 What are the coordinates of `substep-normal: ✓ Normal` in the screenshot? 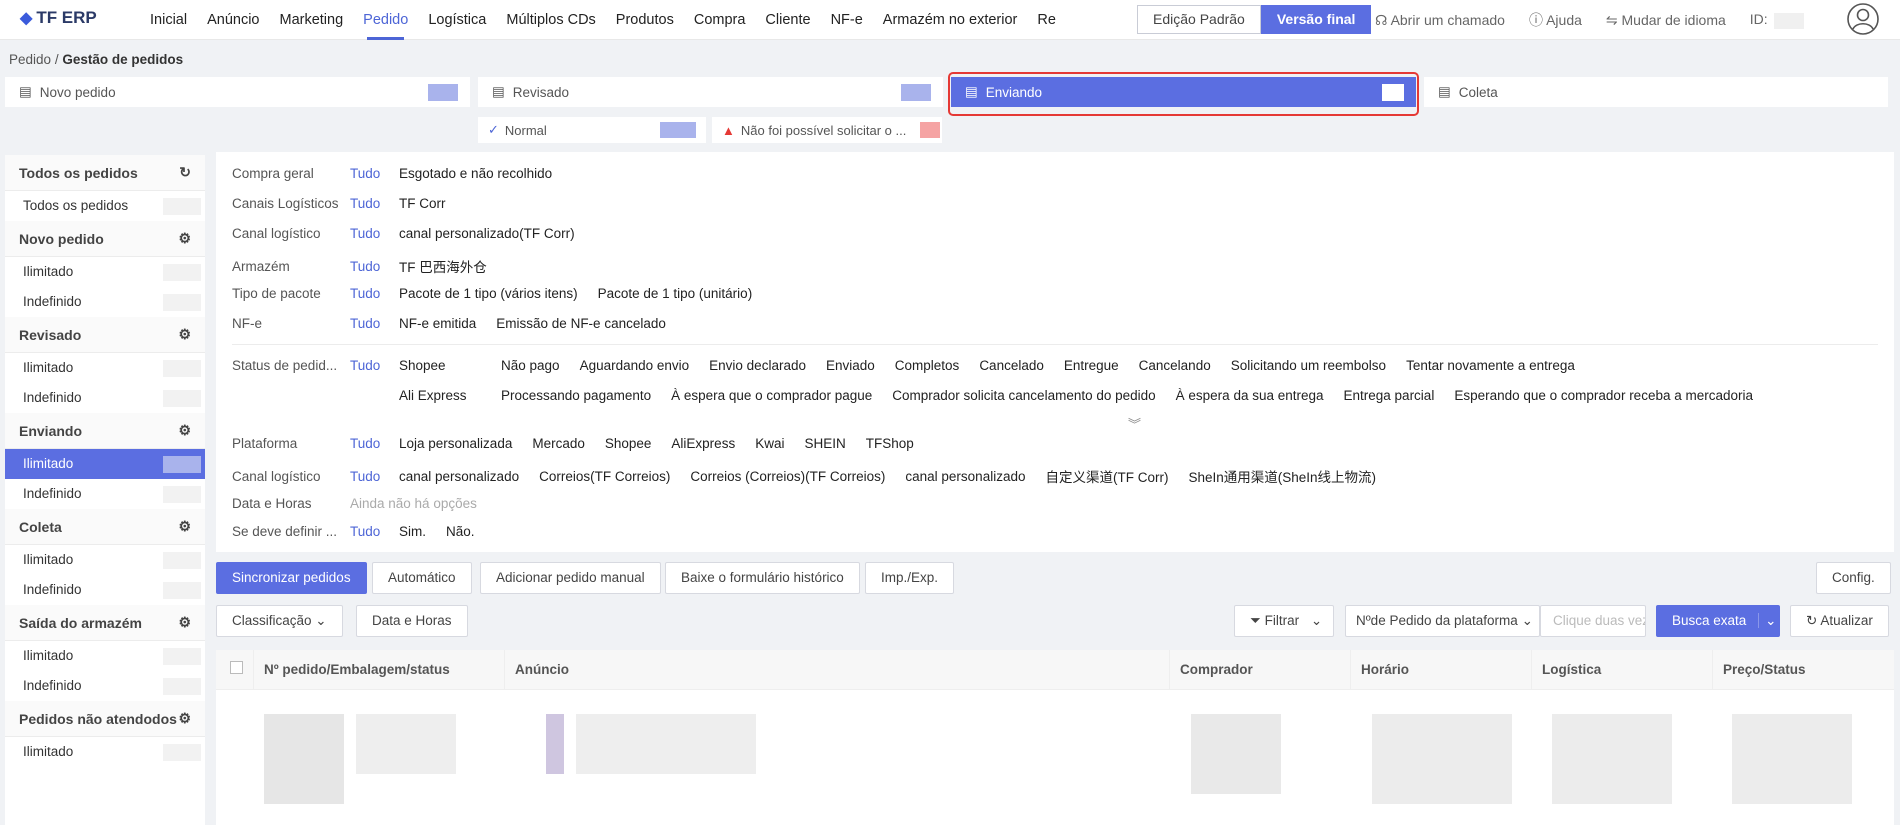 It's located at (592, 130).